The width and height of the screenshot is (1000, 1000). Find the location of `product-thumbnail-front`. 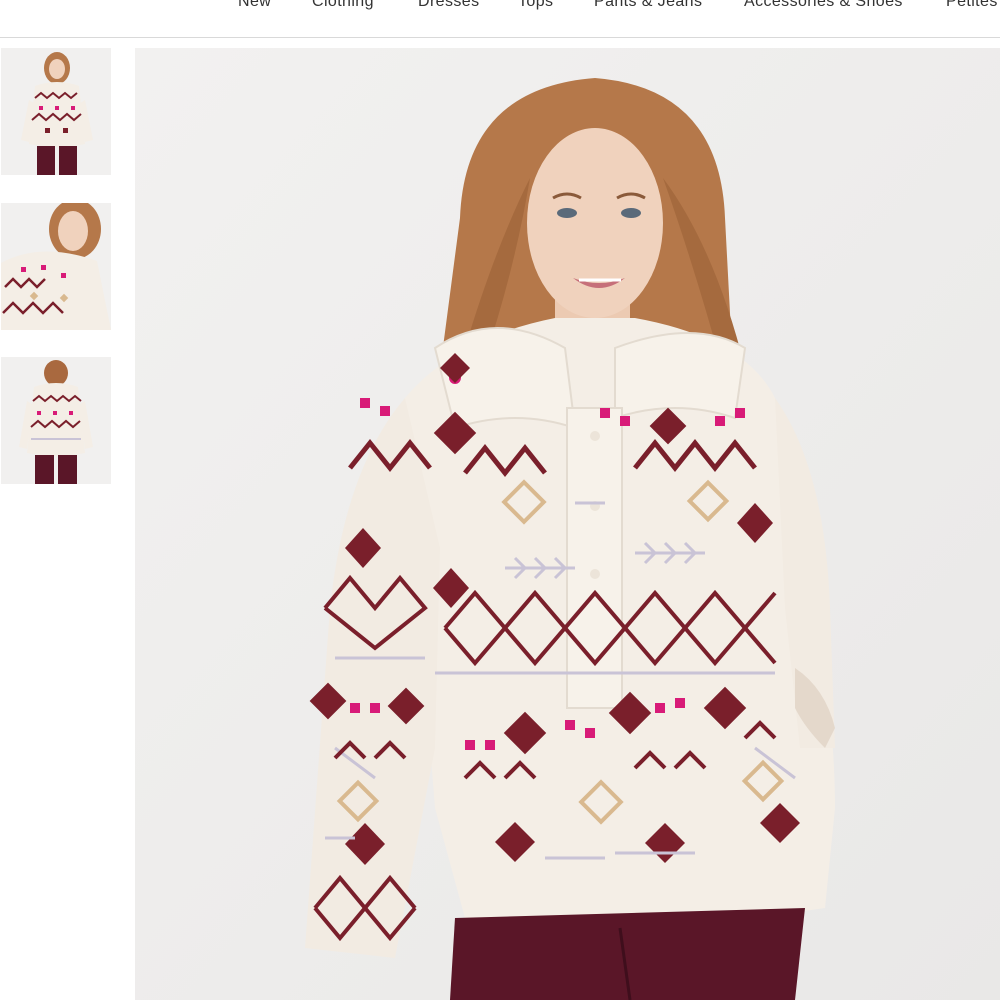

product-thumbnail-front is located at coordinates (56, 111).